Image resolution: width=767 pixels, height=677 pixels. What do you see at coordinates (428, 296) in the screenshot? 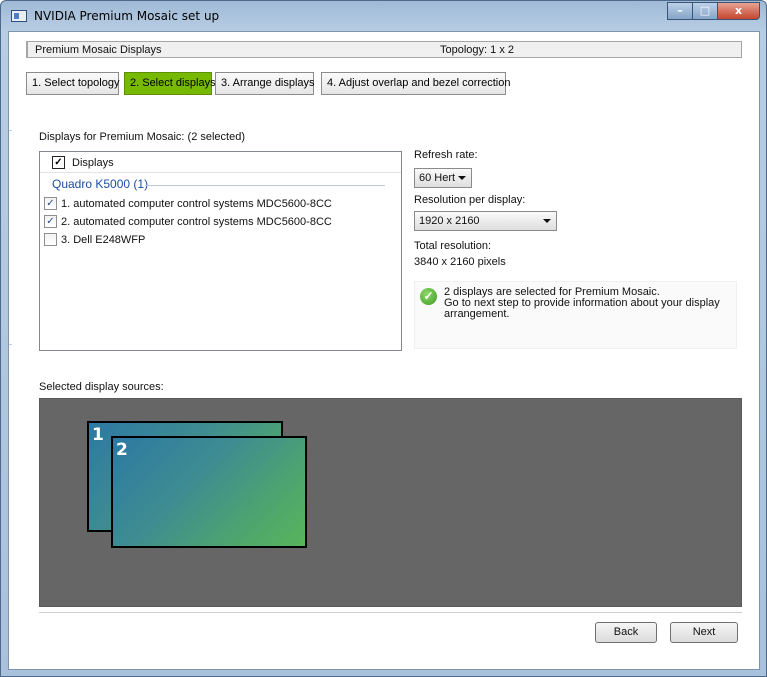
I see `check-circle-icon: ✓` at bounding box center [428, 296].